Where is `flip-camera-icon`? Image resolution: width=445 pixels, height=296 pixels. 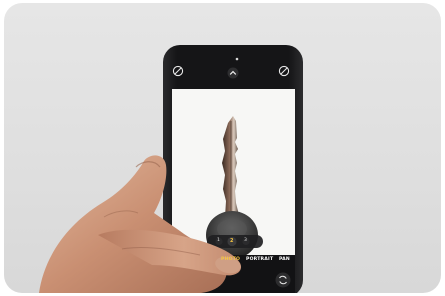 flip-camera-icon is located at coordinates (283, 280).